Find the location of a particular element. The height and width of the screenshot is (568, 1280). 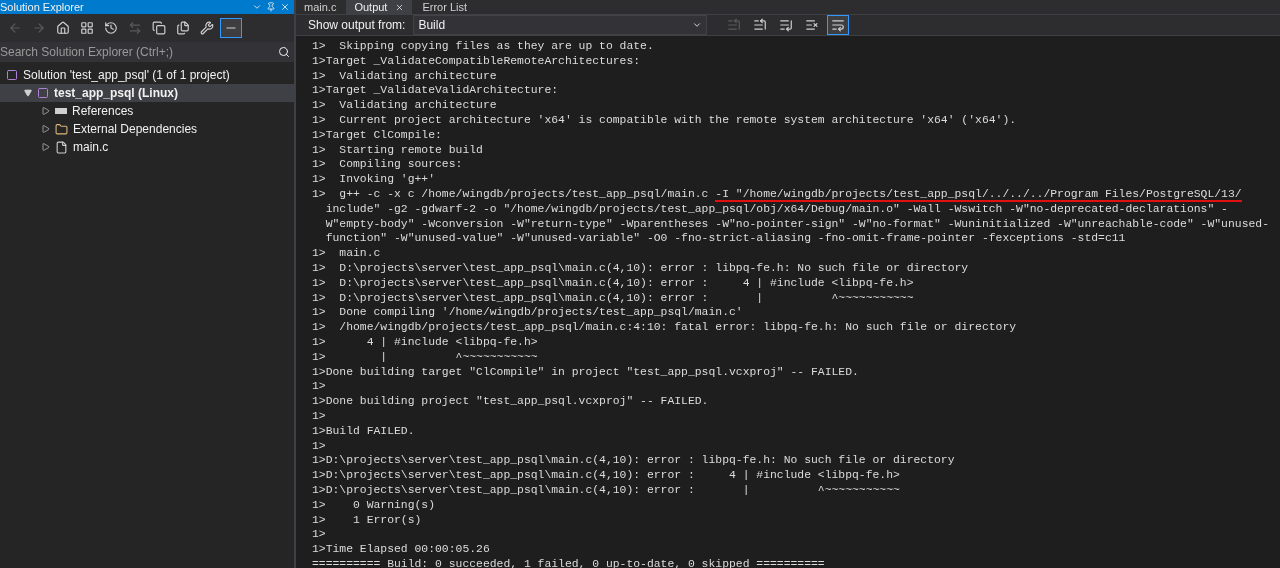

output-line: W"empty-body" -Wconversion -W"return-type" -Wparentheses -W"no-pointer-sign" -W"no-format" -Wuninitialized -W"unreachable-code" -W"unused- is located at coordinates (797, 224).